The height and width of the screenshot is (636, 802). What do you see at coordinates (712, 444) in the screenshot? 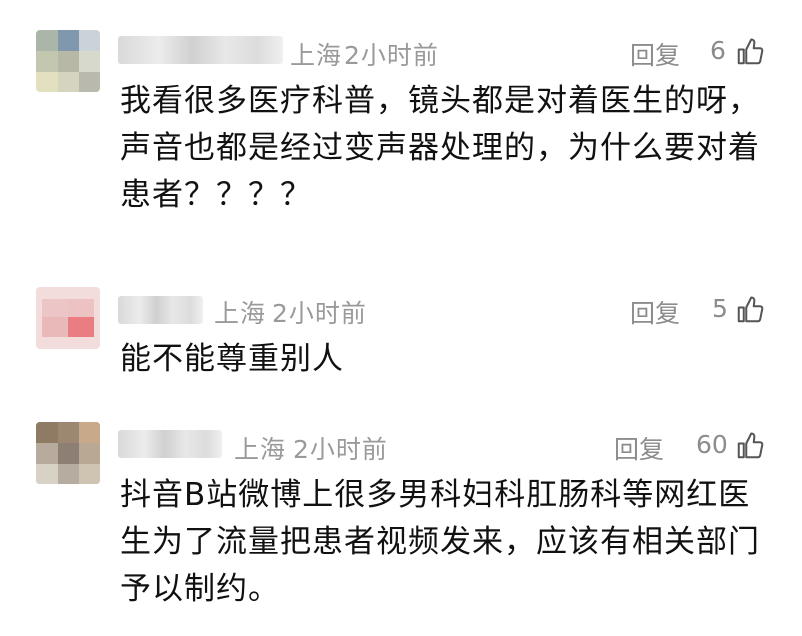
I see `like-count: 60` at bounding box center [712, 444].